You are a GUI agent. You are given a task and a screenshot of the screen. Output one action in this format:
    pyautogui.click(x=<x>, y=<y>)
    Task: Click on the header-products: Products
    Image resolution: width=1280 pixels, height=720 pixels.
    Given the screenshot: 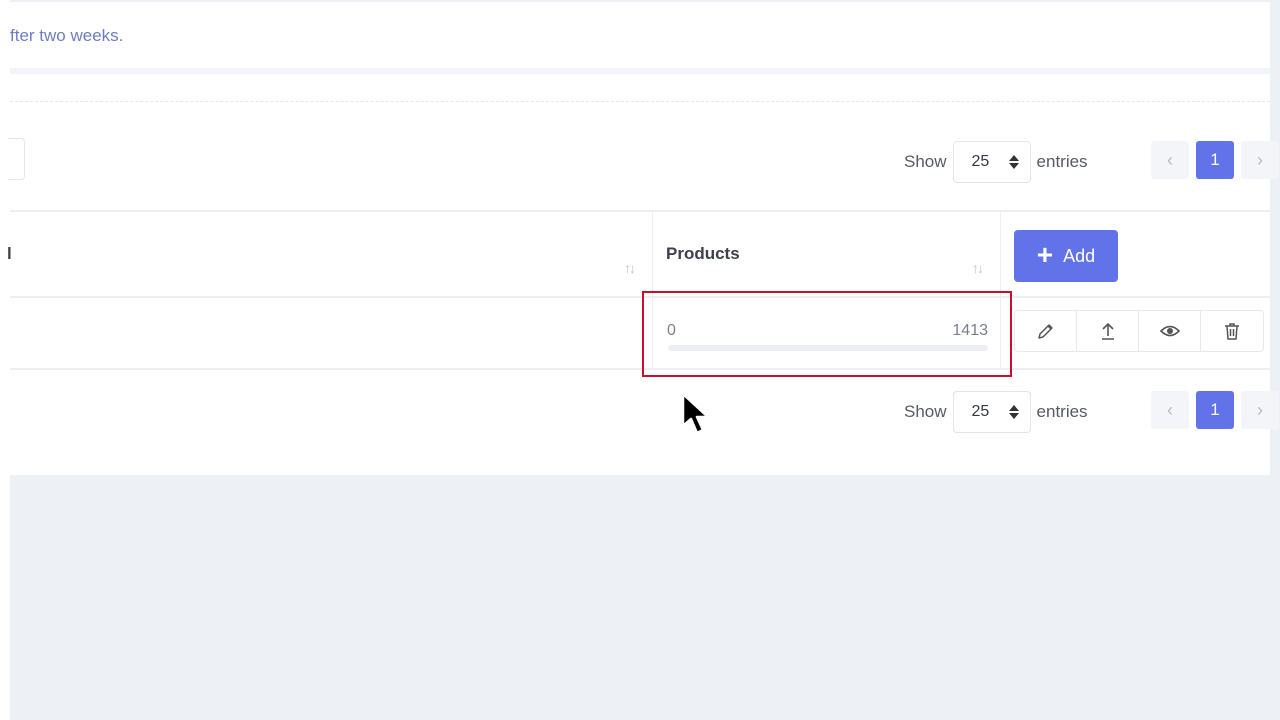 What is the action you would take?
    pyautogui.click(x=703, y=254)
    